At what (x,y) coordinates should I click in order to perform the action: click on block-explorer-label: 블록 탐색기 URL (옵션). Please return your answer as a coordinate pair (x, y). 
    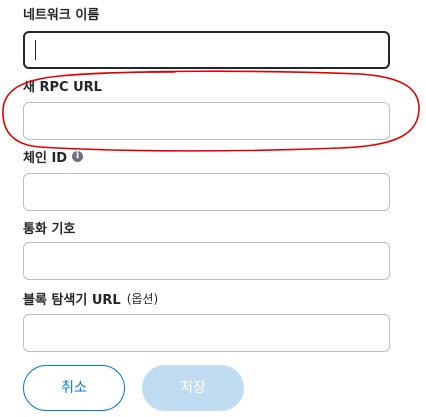
    Looking at the image, I should click on (90, 298).